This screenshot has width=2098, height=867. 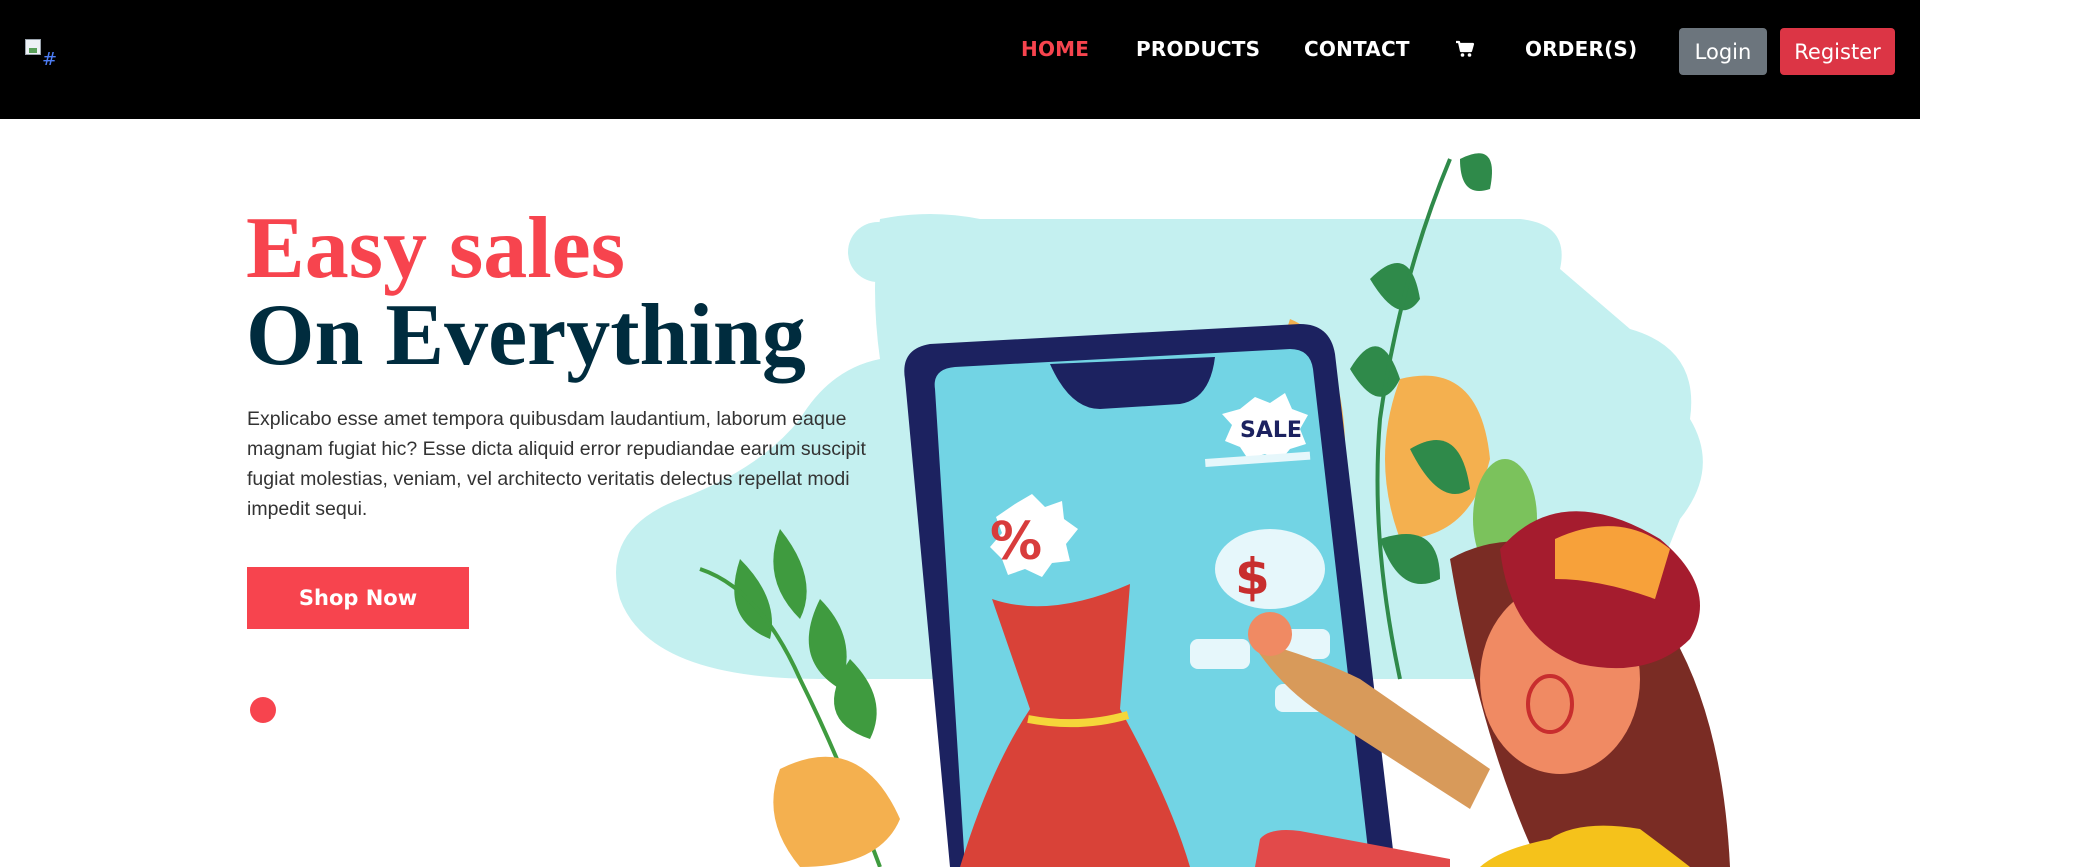 What do you see at coordinates (1271, 430) in the screenshot?
I see `sale-tag: SALE` at bounding box center [1271, 430].